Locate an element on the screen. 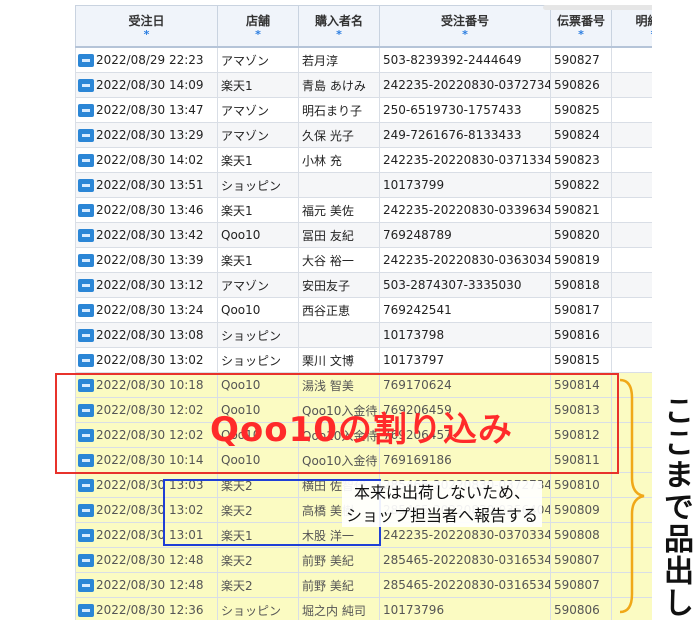  cell-order-number: 250-6519730-1757433 is located at coordinates (465, 110).